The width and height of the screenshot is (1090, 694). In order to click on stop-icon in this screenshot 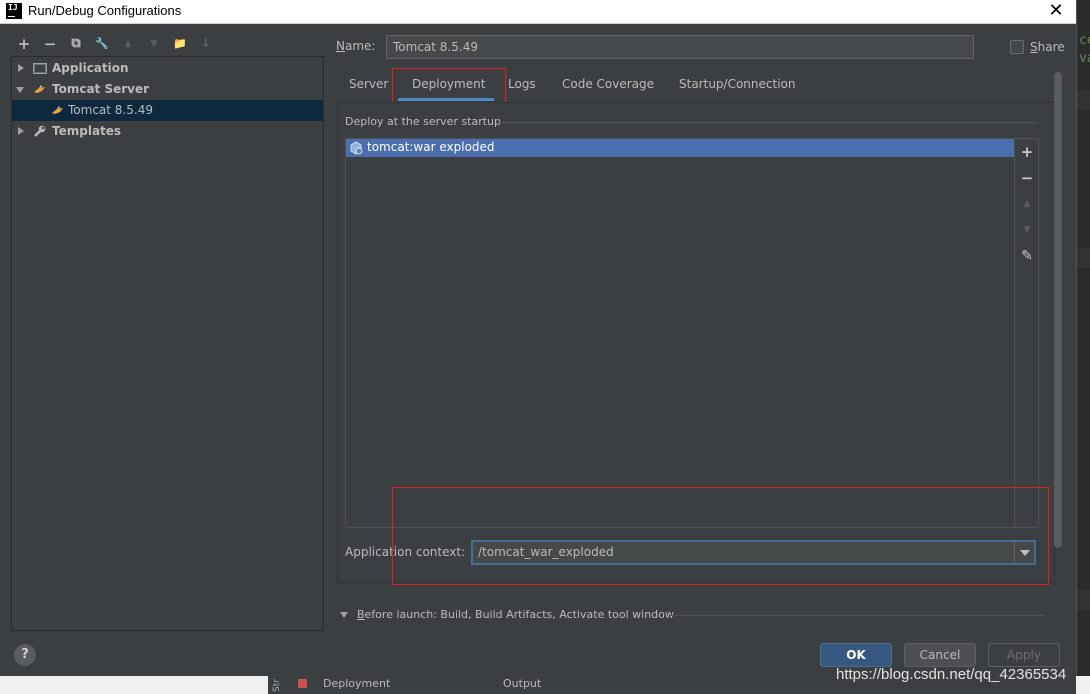, I will do `click(302, 683)`.